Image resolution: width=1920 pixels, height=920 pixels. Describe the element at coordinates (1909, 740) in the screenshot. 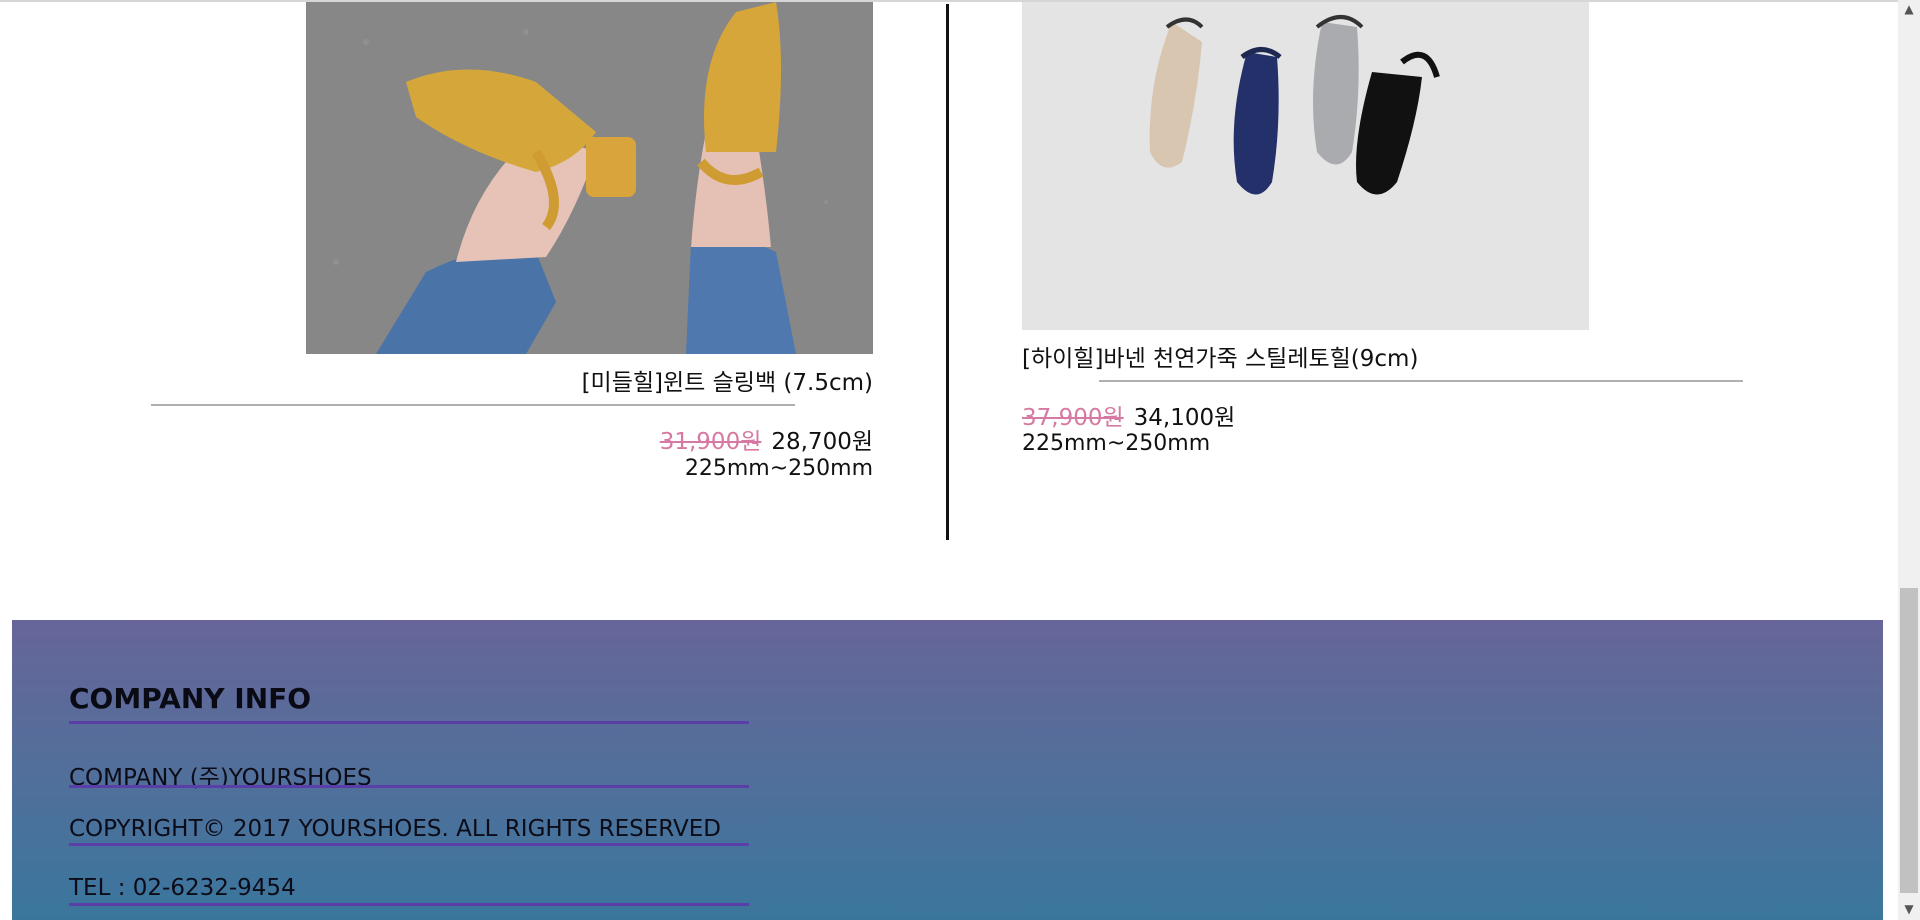

I see `scrollbar-thumb` at that location.